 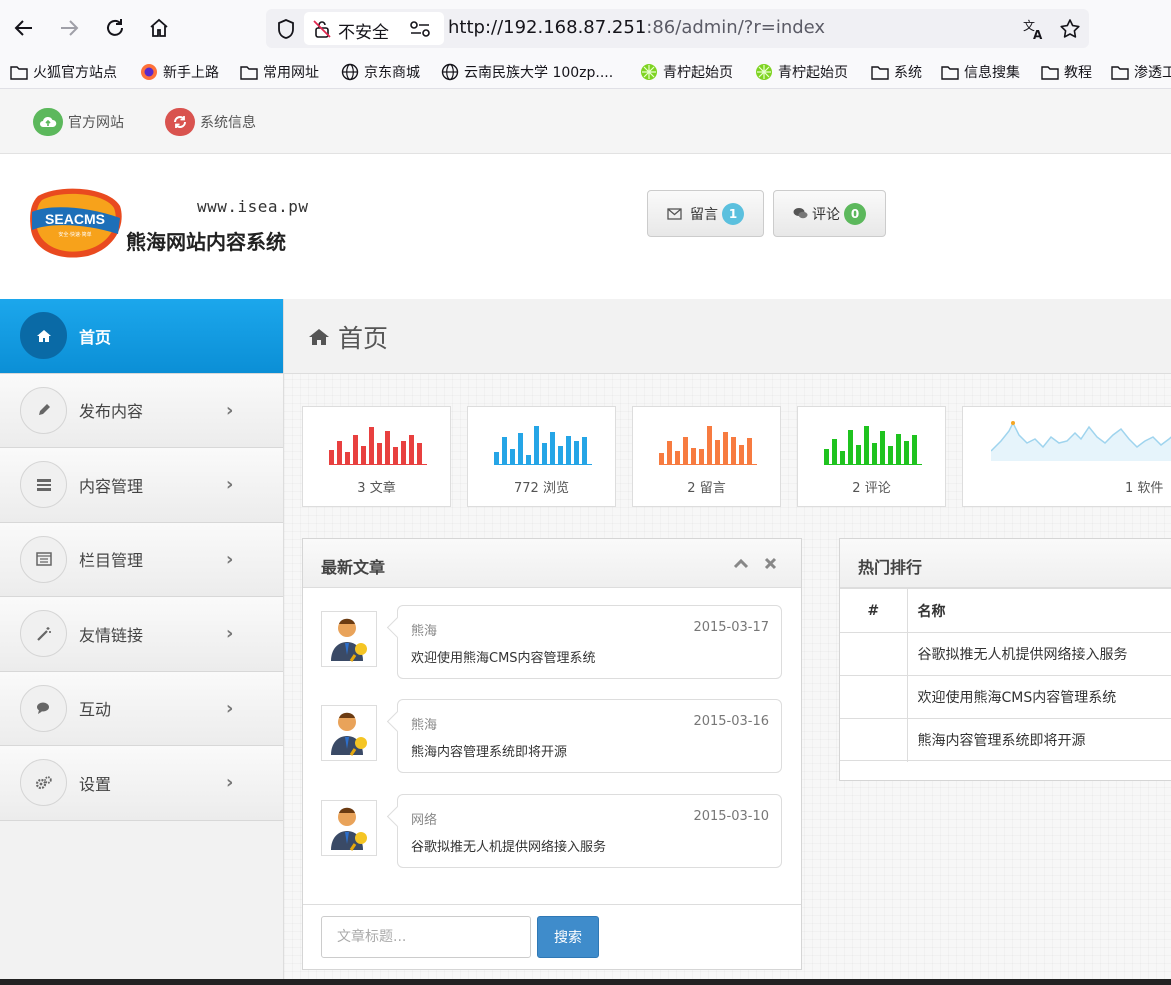 What do you see at coordinates (1152, 73) in the screenshot?
I see `bookmark-label: 渗透工` at bounding box center [1152, 73].